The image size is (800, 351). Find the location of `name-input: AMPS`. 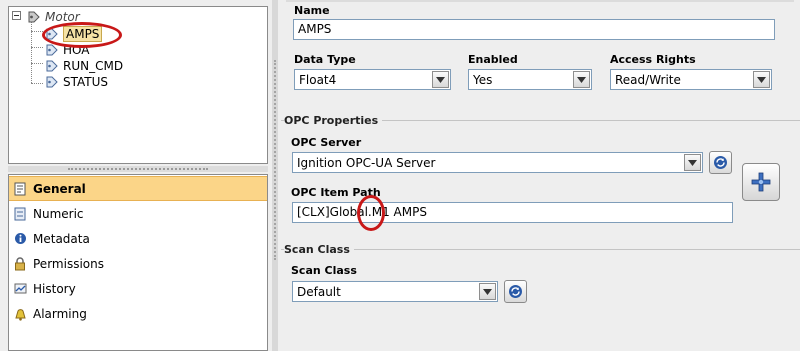

name-input: AMPS is located at coordinates (534, 29).